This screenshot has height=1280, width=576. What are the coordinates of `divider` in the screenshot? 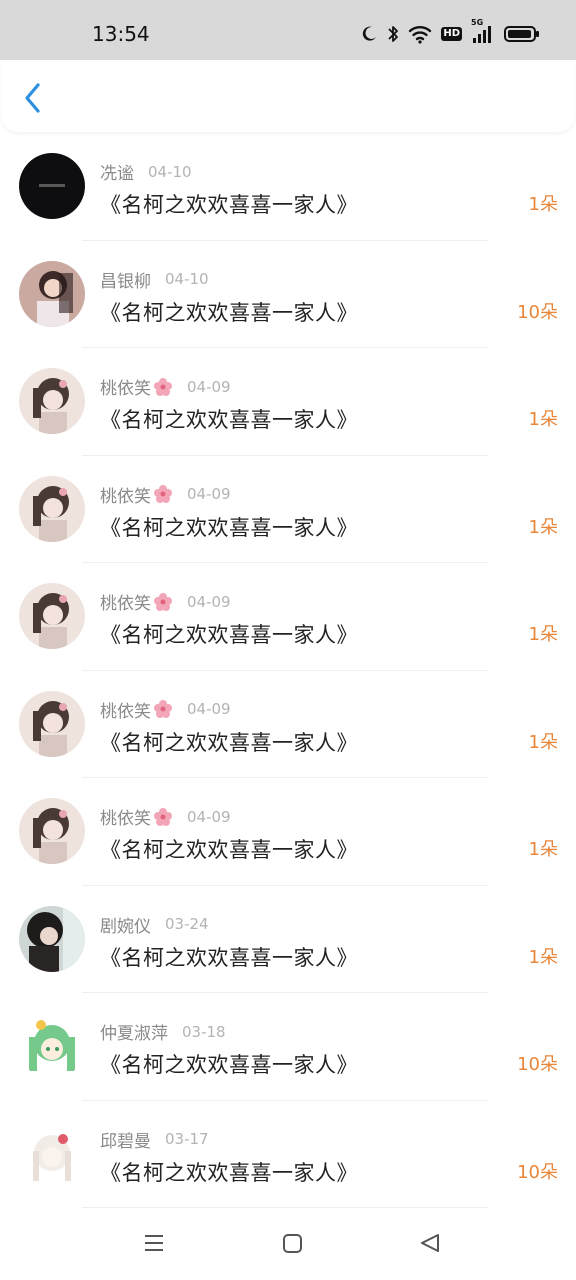 It's located at (285, 1207).